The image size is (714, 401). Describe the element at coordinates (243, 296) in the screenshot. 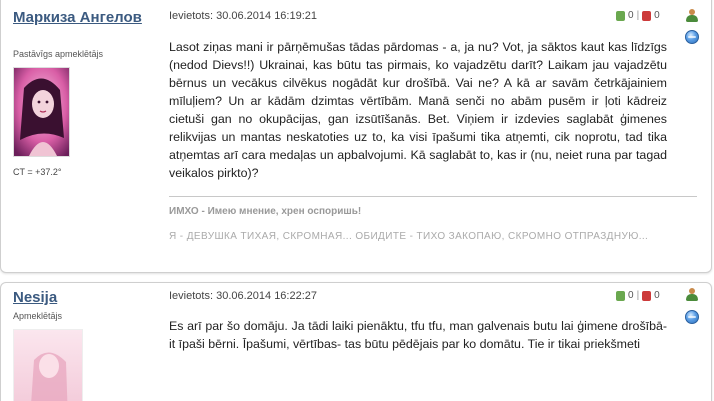

I see `post-date: Ievietots: 30.06.2014 16:22:27` at that location.